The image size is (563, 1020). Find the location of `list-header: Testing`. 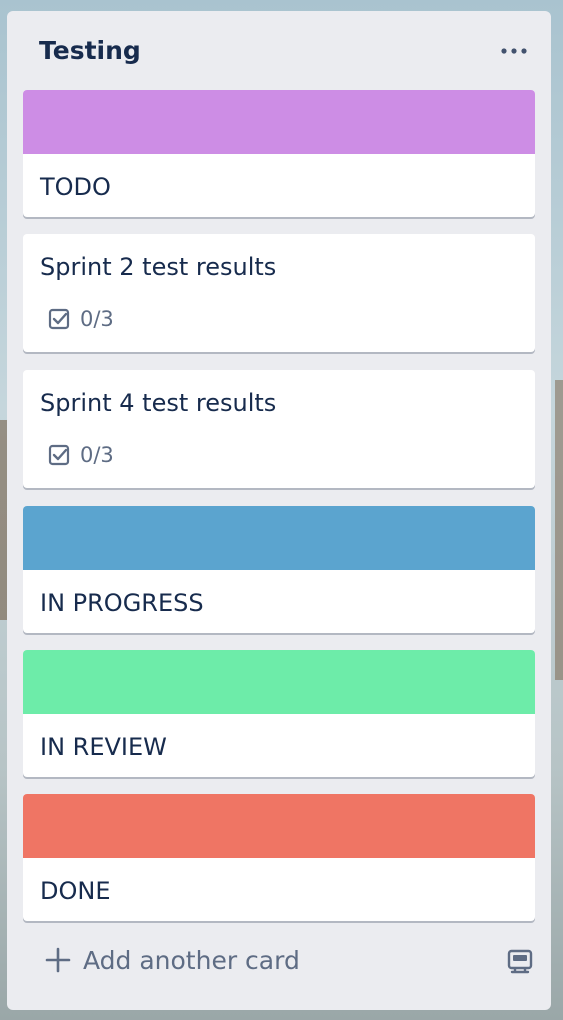

list-header: Testing is located at coordinates (279, 50).